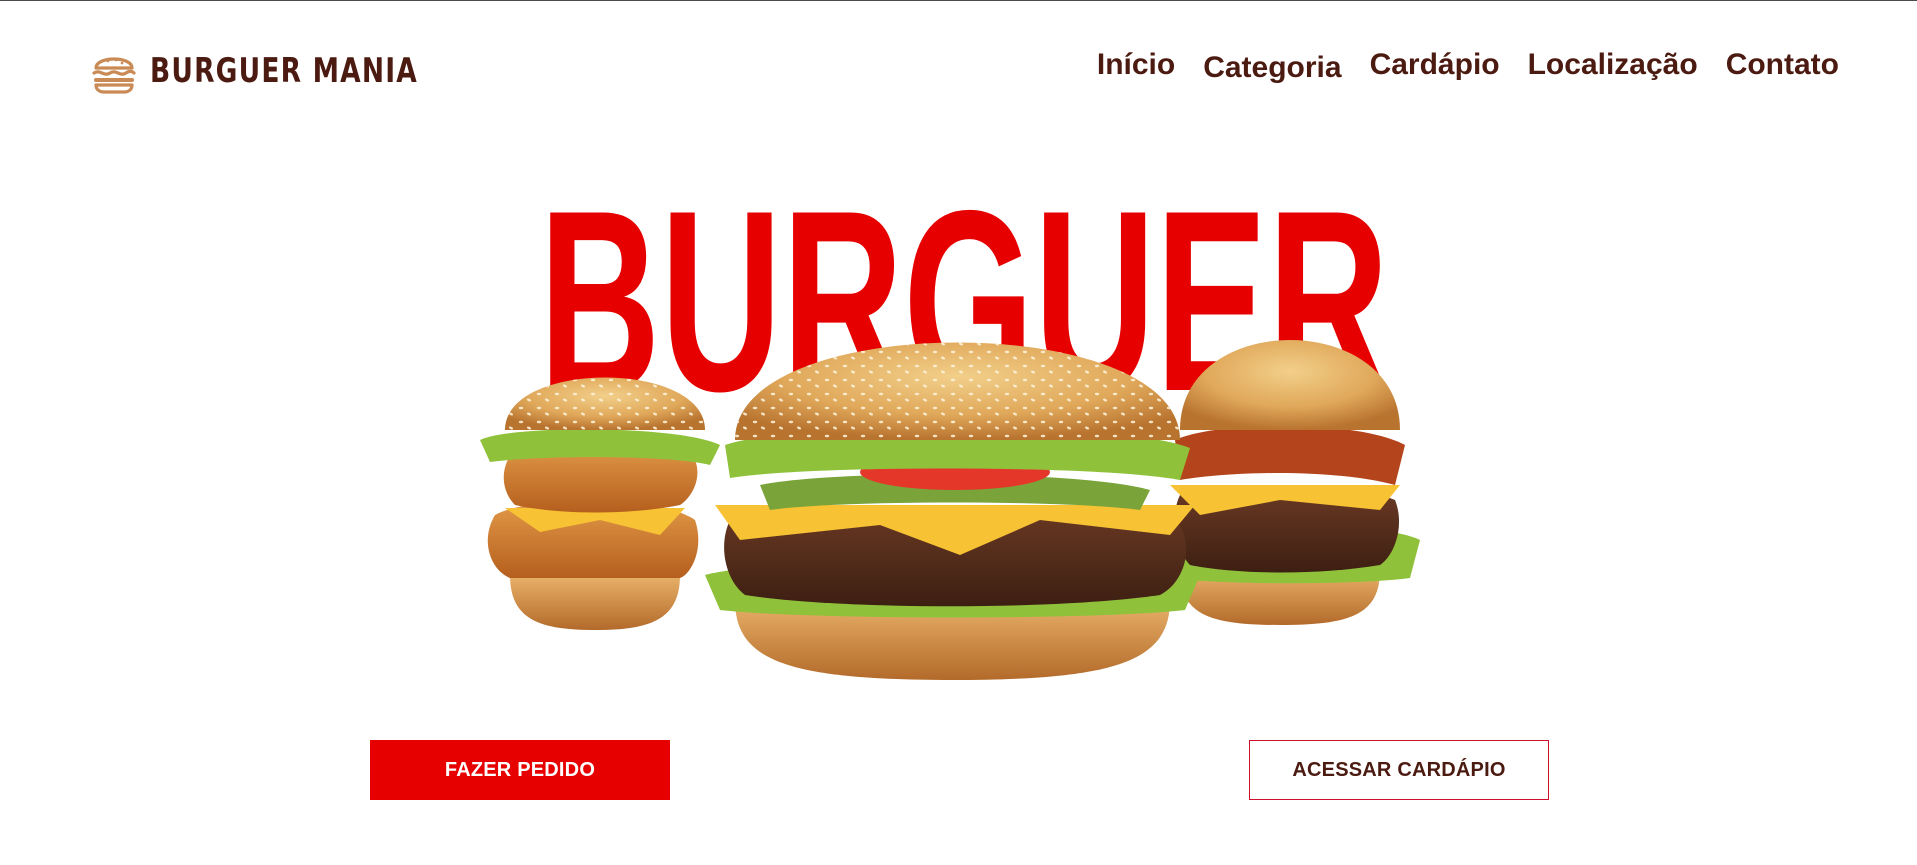  Describe the element at coordinates (1613, 65) in the screenshot. I see `nav-link-localizacao: Localização` at that location.